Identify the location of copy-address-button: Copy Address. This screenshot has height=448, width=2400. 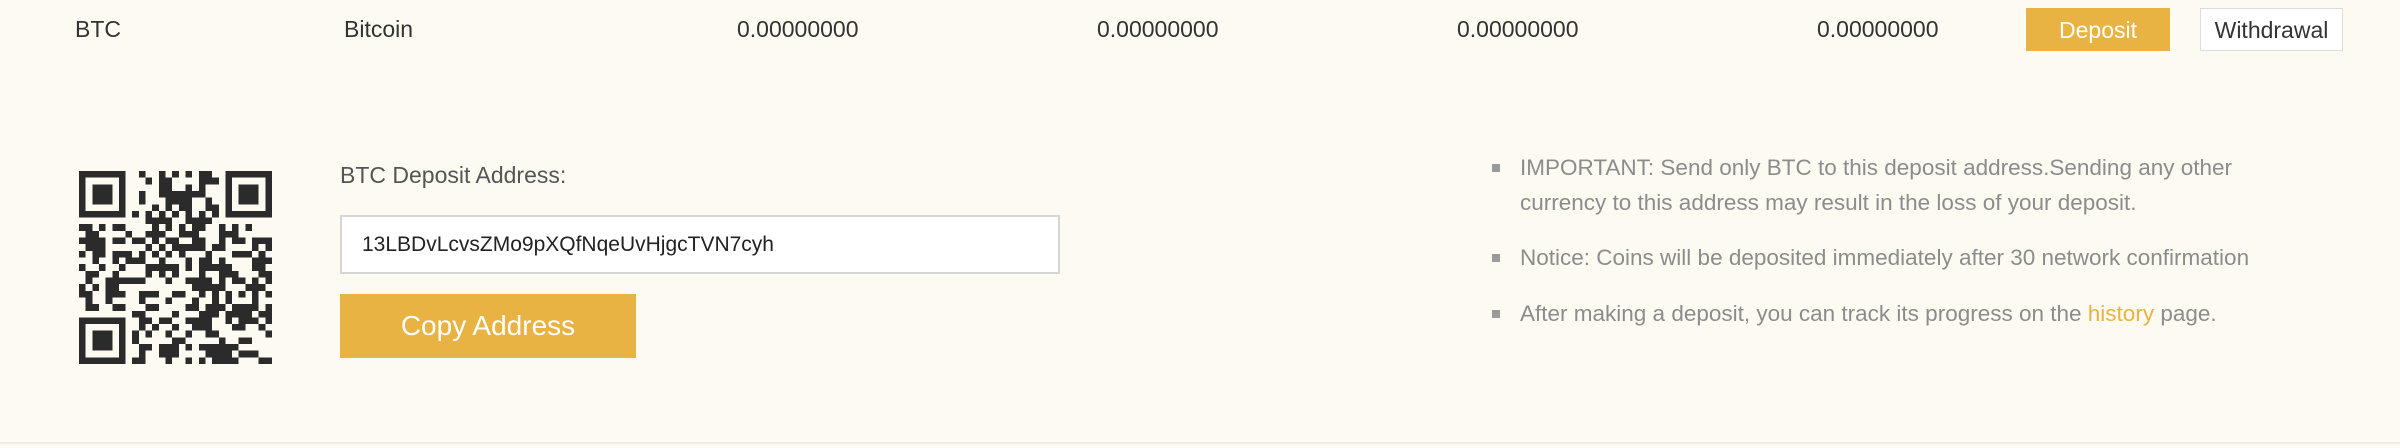
(488, 326).